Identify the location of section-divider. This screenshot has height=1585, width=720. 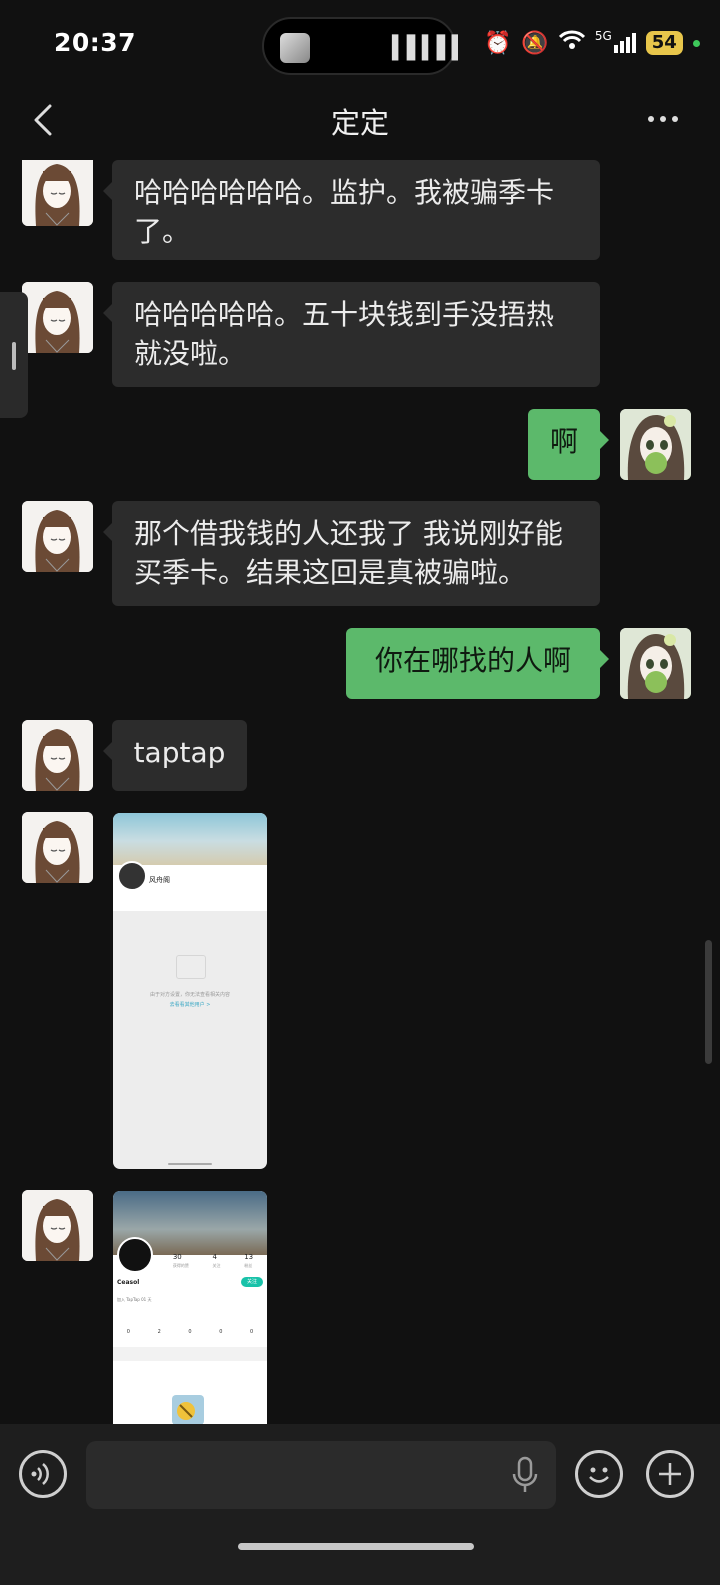
(190, 1354).